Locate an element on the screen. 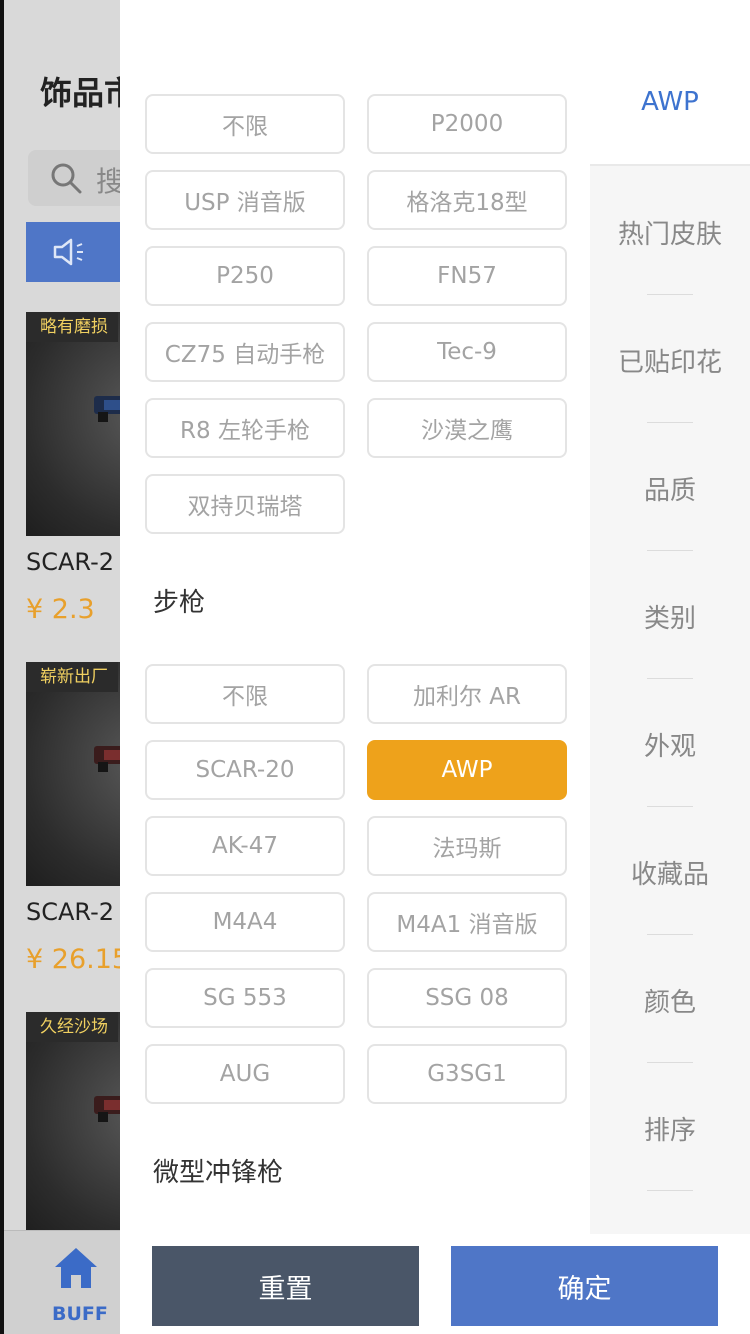 This screenshot has width=750, height=1334. nav-item: 热门皮肤 is located at coordinates (670, 232).